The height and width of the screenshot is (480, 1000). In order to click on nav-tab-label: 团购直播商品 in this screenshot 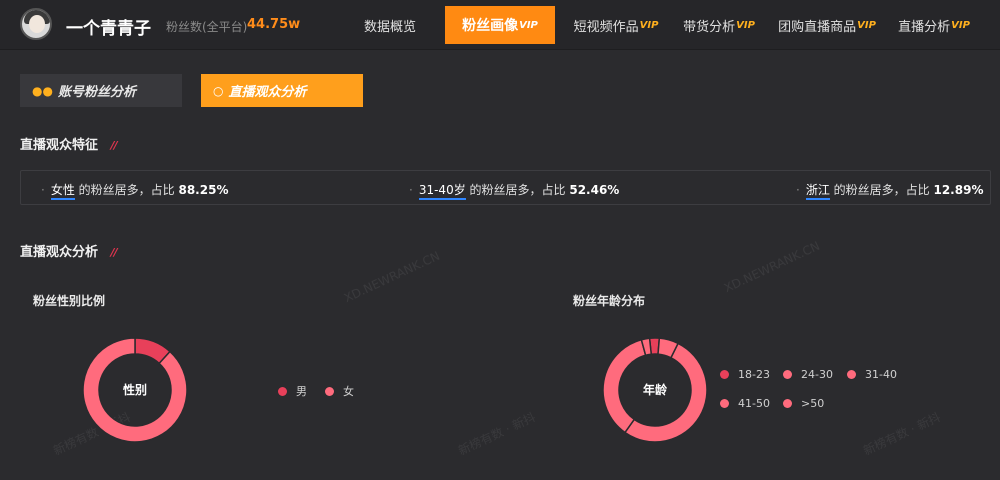, I will do `click(817, 27)`.